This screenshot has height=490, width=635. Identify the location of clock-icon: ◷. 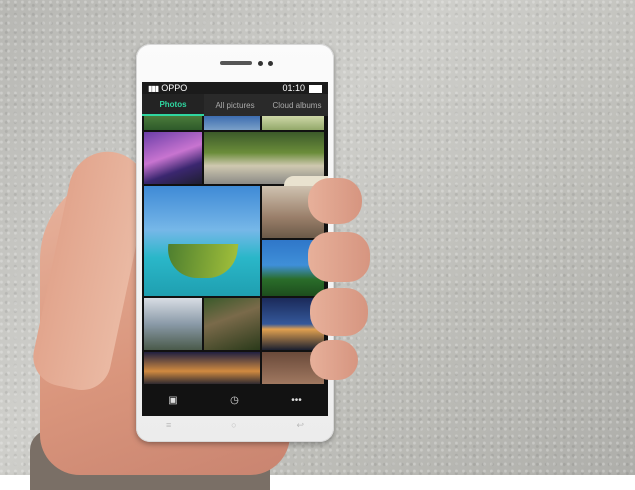
(234, 400).